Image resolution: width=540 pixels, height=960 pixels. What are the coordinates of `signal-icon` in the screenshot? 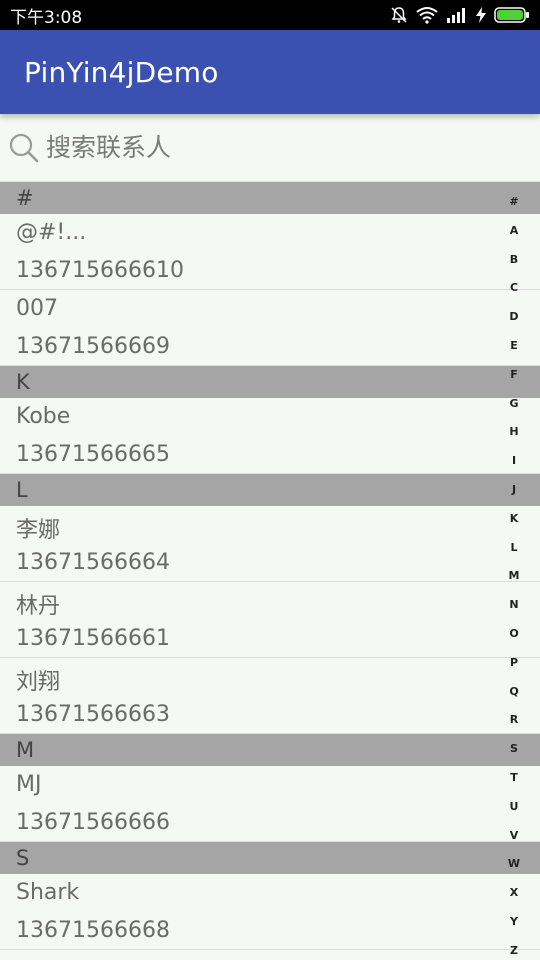 It's located at (456, 15).